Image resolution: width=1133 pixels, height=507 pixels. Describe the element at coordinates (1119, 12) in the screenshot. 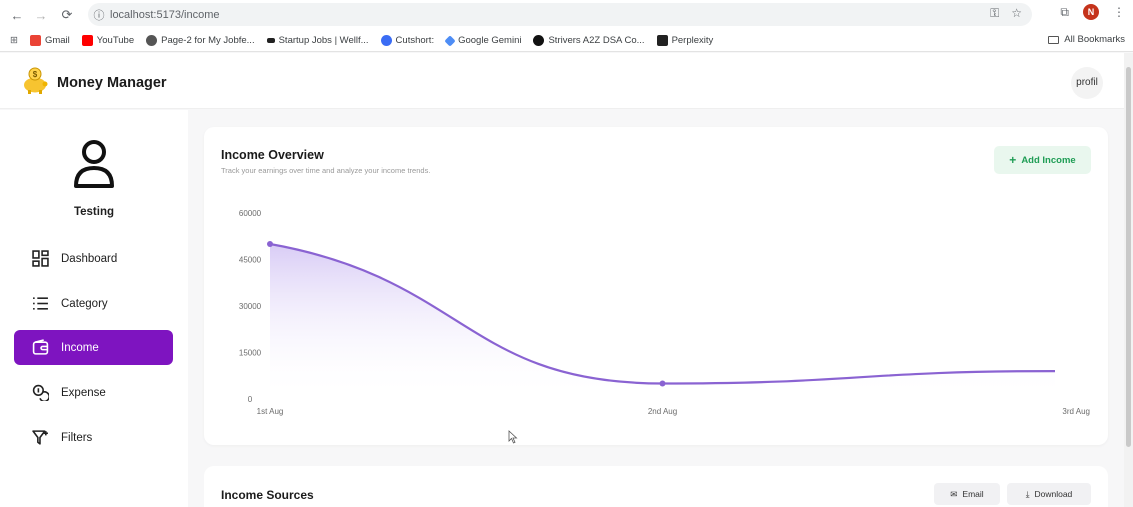

I see `browser-menu-icon: ⋮` at that location.